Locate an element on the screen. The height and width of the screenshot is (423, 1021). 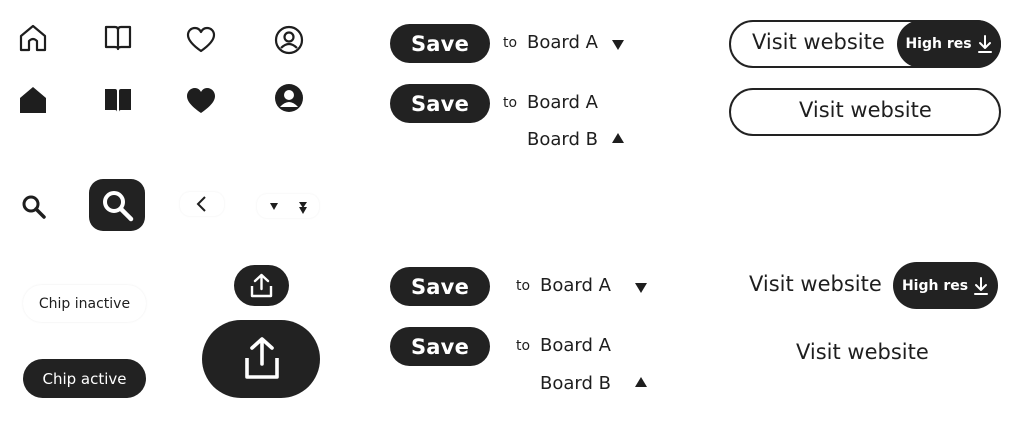
search-icon is located at coordinates (34, 207).